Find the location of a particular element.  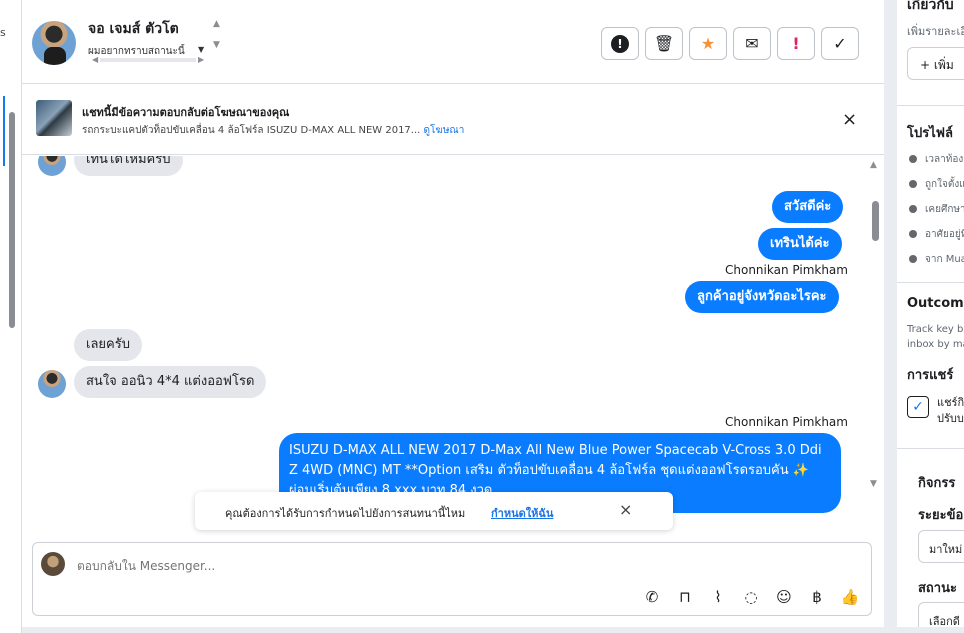

status-label: สถานะ is located at coordinates (937, 588).